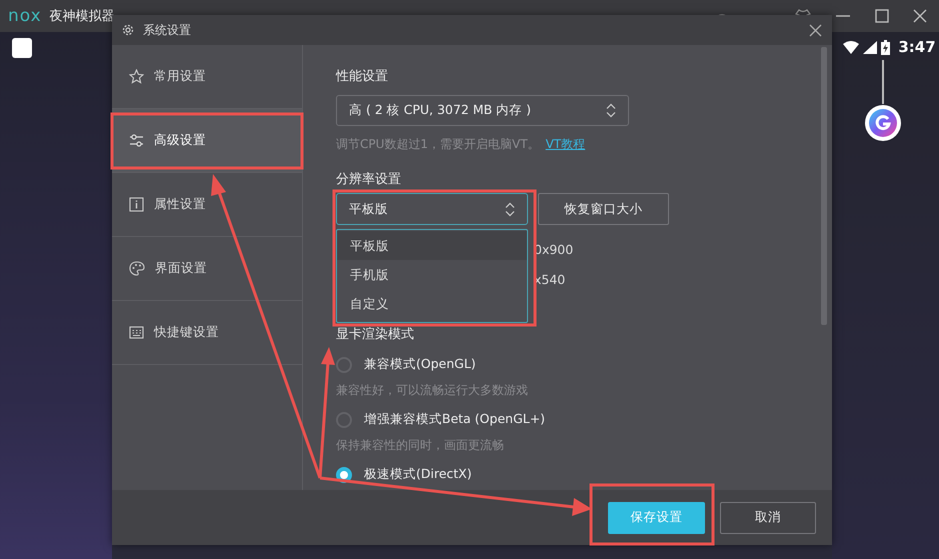 Image resolution: width=939 pixels, height=559 pixels. Describe the element at coordinates (369, 179) in the screenshot. I see `section-heading: 分辨率设置` at that location.